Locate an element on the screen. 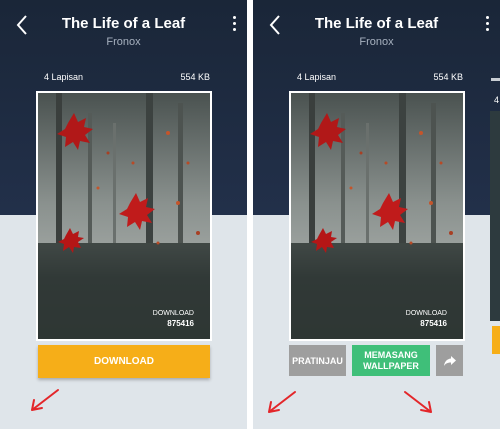  download-button: DOWNLOAD is located at coordinates (124, 361).